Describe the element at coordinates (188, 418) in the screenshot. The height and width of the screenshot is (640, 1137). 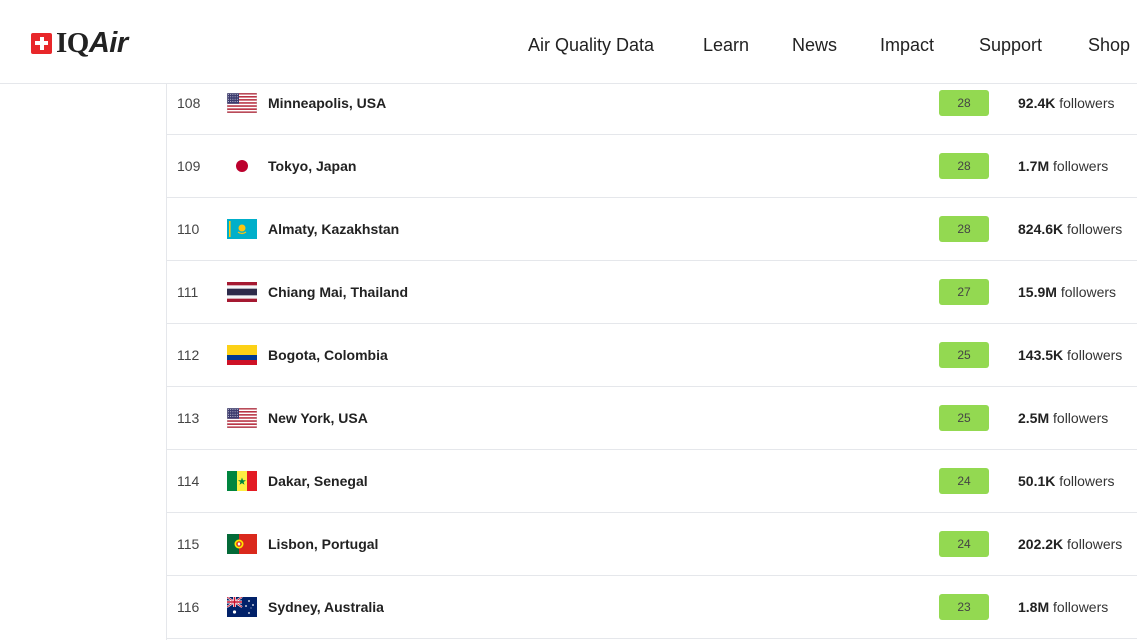
I see `rank-number: 113` at that location.